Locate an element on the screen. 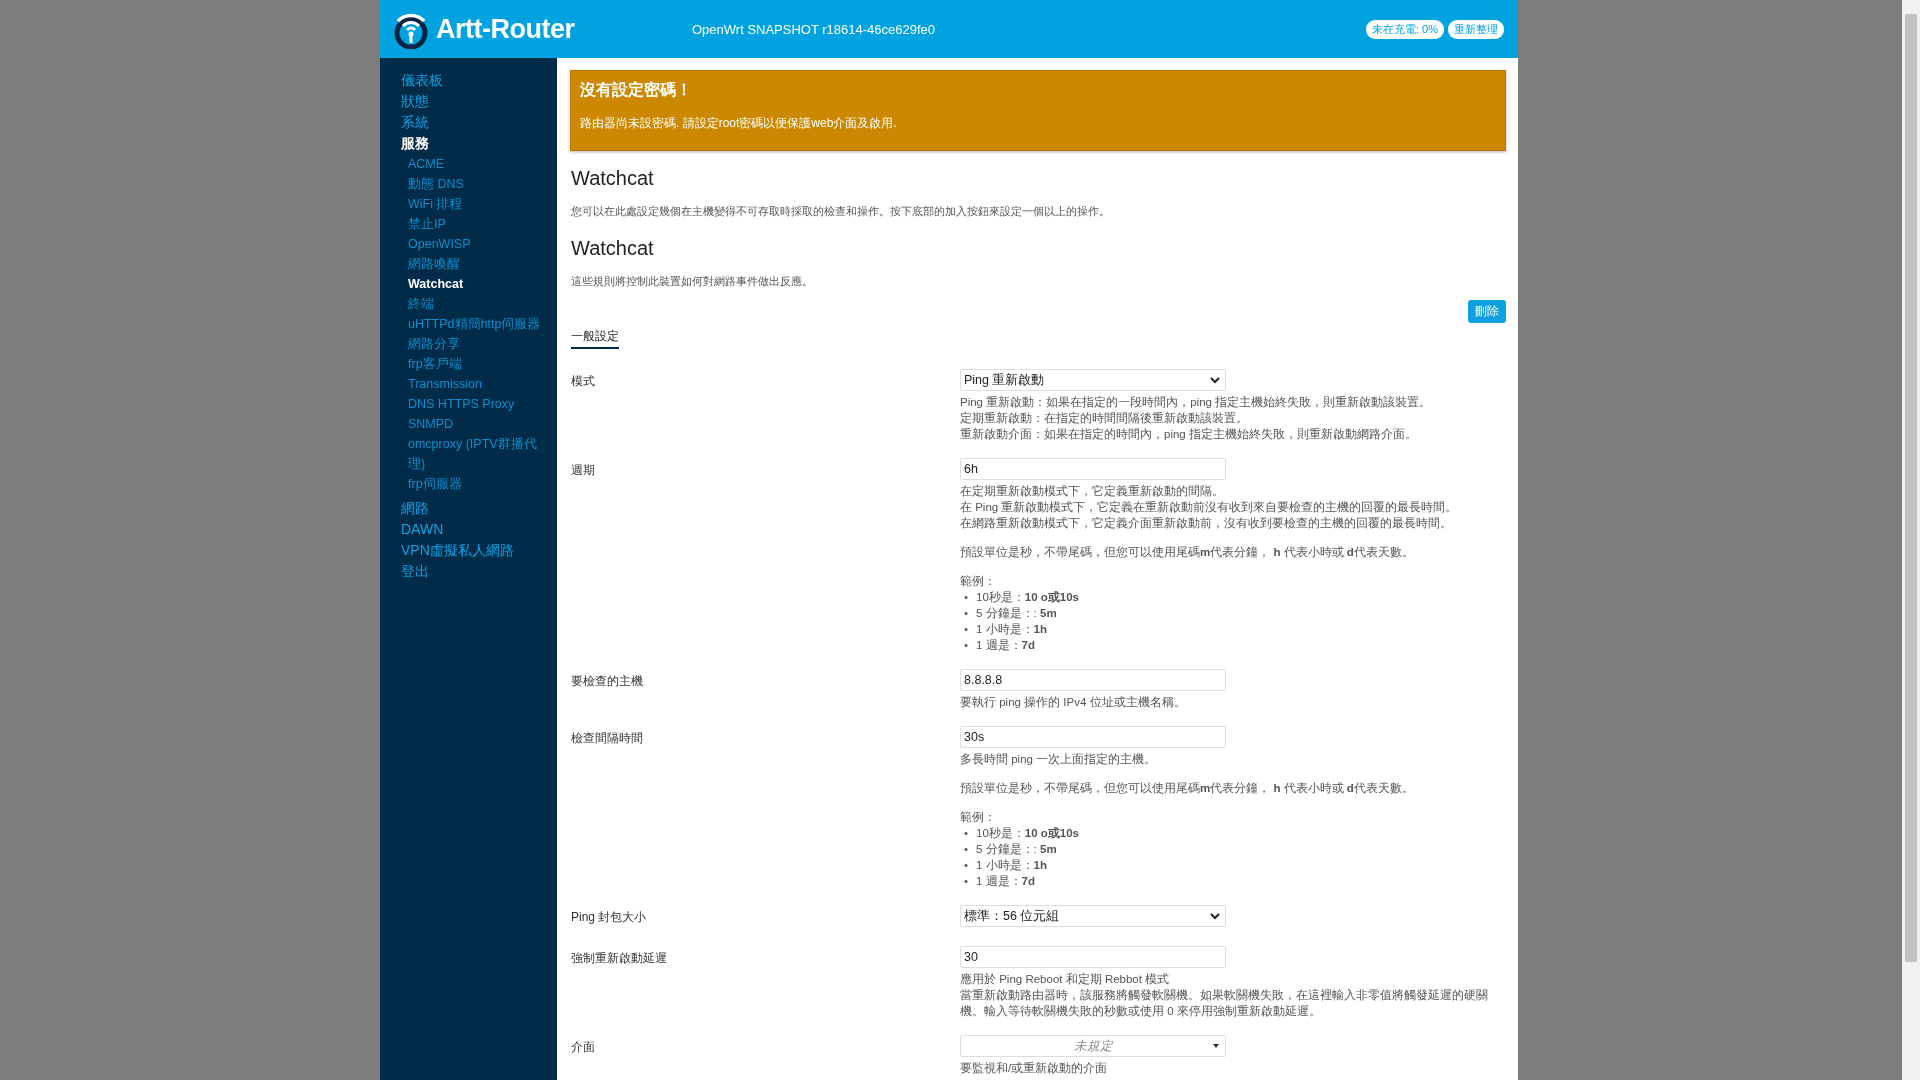 Image resolution: width=1920 pixels, height=1080 pixels. alert-message: 路由器尚未設密碼. 請設定root密碼以便保護web介面及啟用. is located at coordinates (739, 123).